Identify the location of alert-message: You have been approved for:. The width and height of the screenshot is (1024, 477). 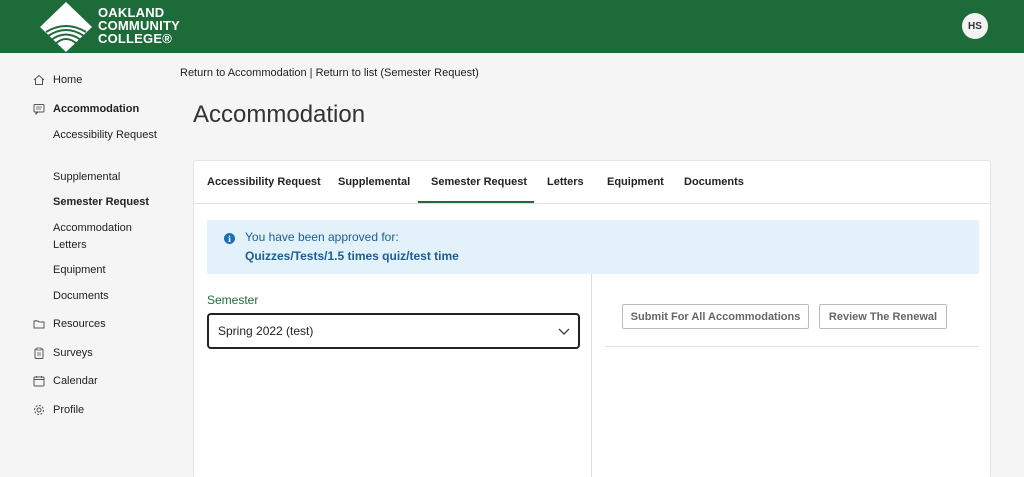
(322, 237).